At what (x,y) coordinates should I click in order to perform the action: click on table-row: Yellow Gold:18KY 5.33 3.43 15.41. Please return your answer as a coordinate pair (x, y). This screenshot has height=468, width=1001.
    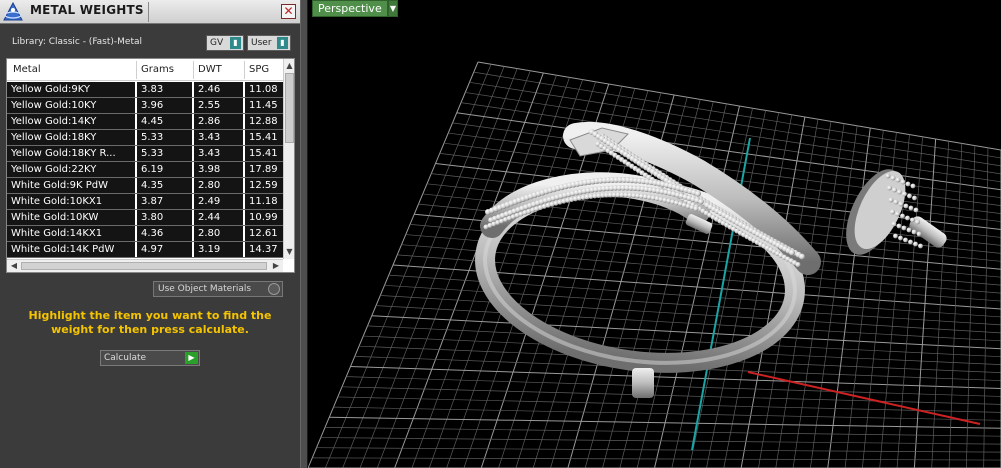
    Looking at the image, I should click on (146, 138).